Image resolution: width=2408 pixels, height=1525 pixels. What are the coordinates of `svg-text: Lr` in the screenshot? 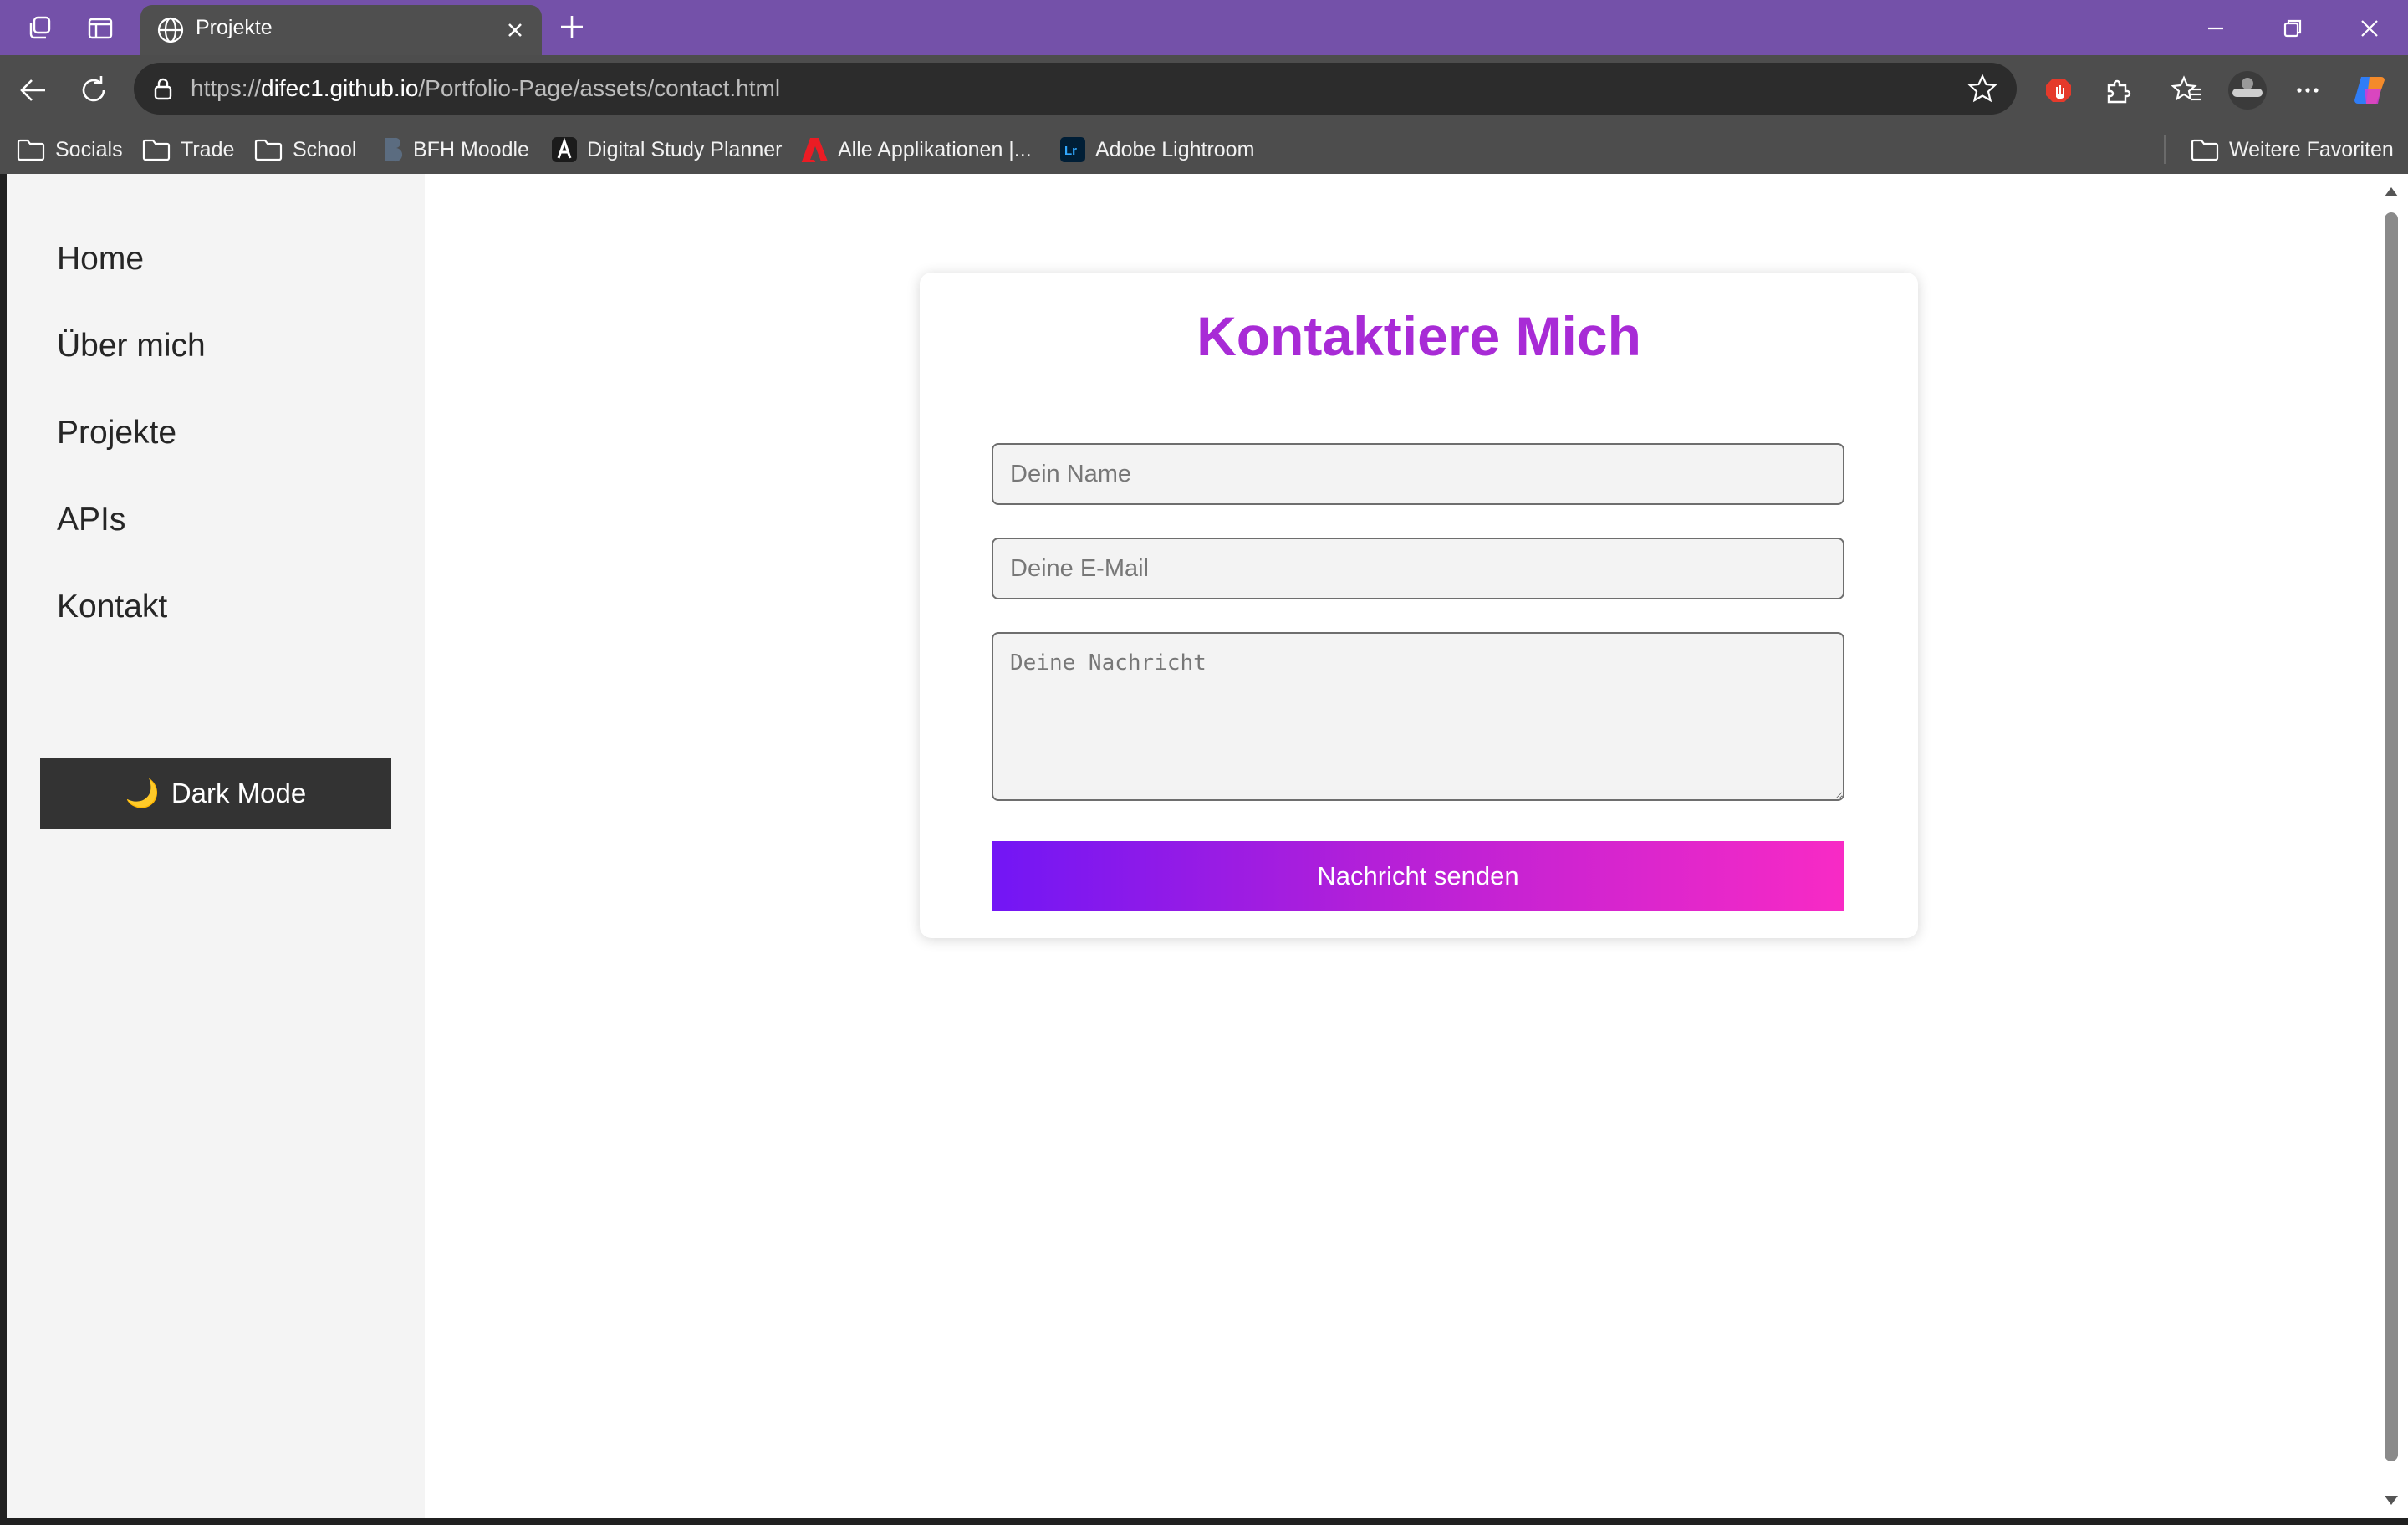 It's located at (1071, 151).